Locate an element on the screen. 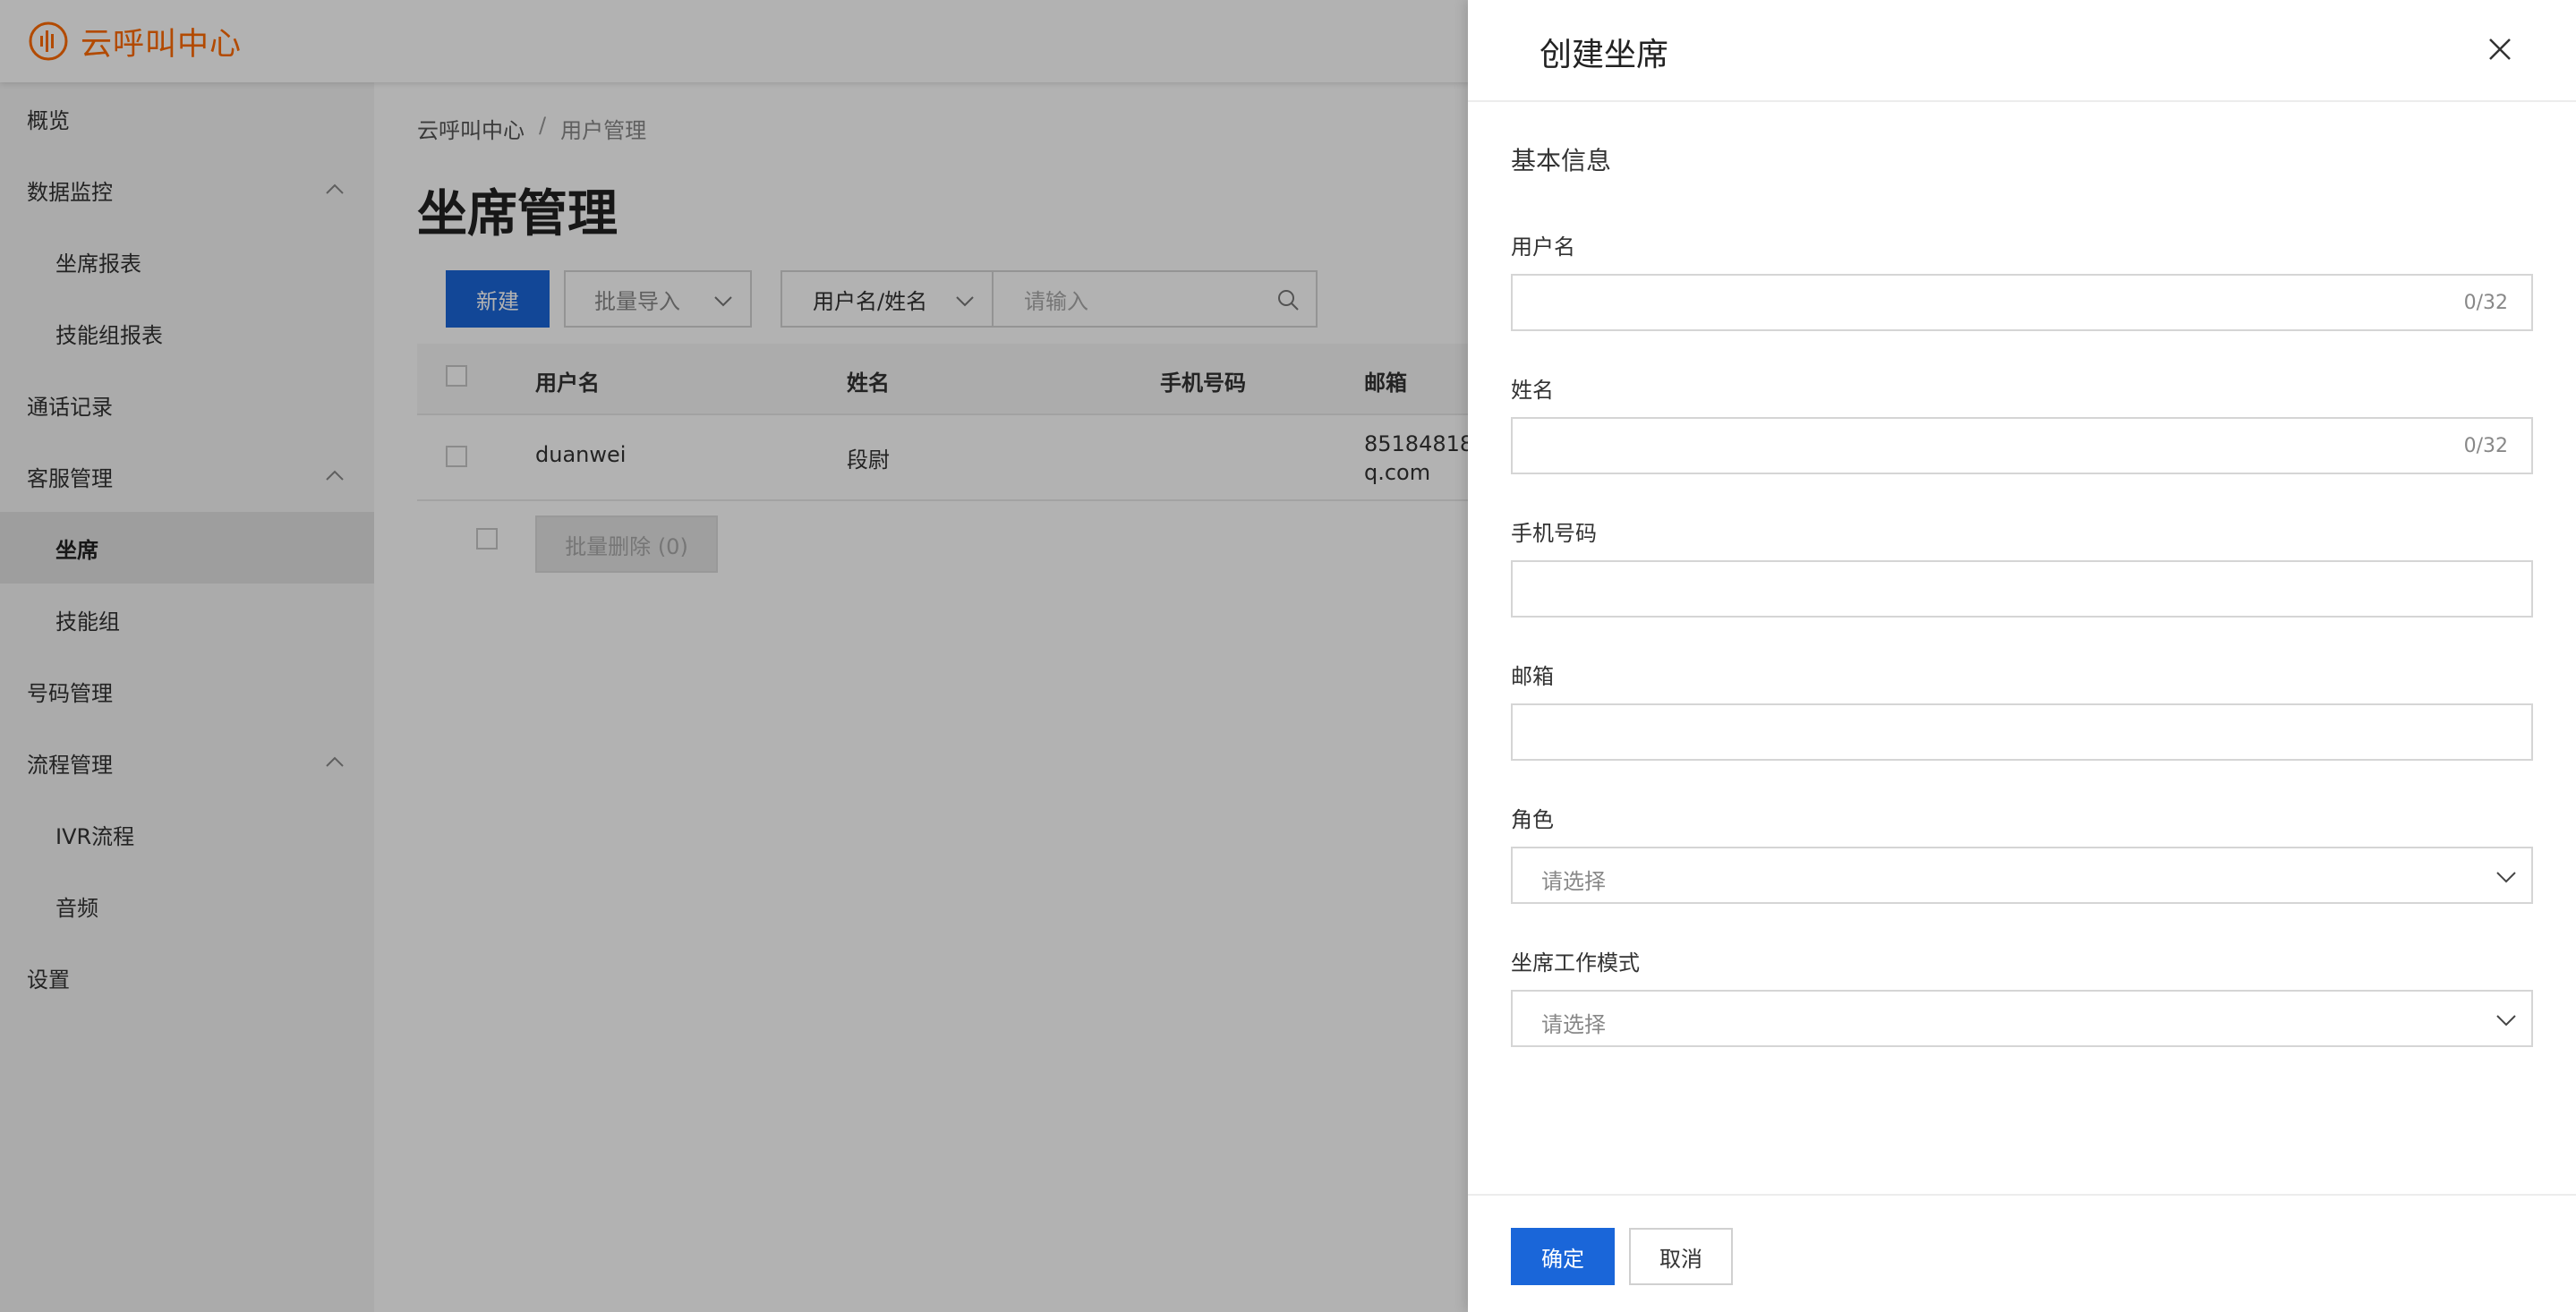  confirm-button: 确定 is located at coordinates (1563, 1256).